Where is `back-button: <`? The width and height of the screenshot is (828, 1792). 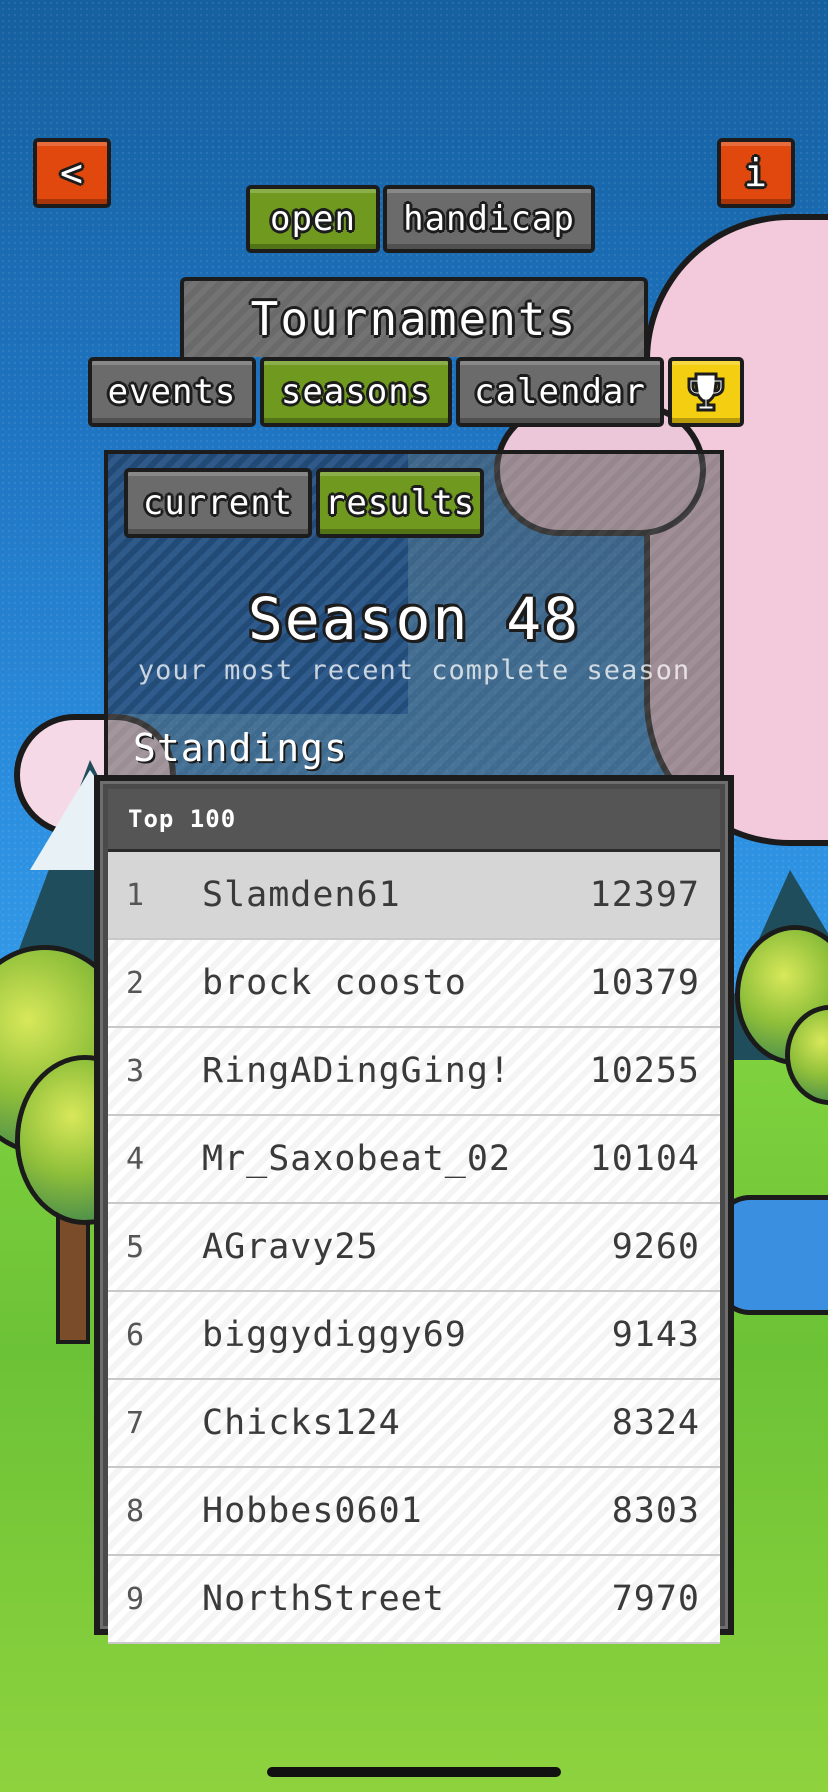
back-button: < is located at coordinates (72, 173).